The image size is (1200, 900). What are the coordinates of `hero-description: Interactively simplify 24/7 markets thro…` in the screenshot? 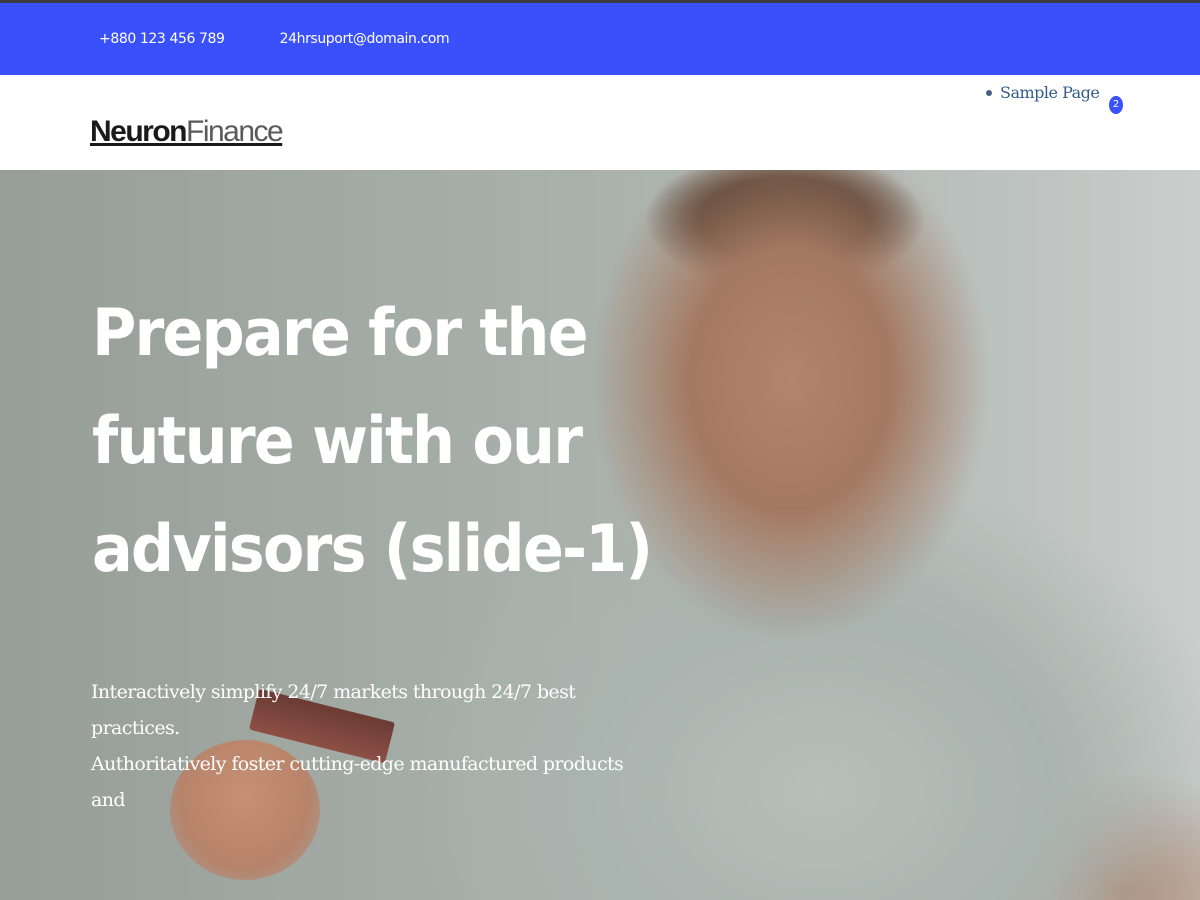 It's located at (361, 746).